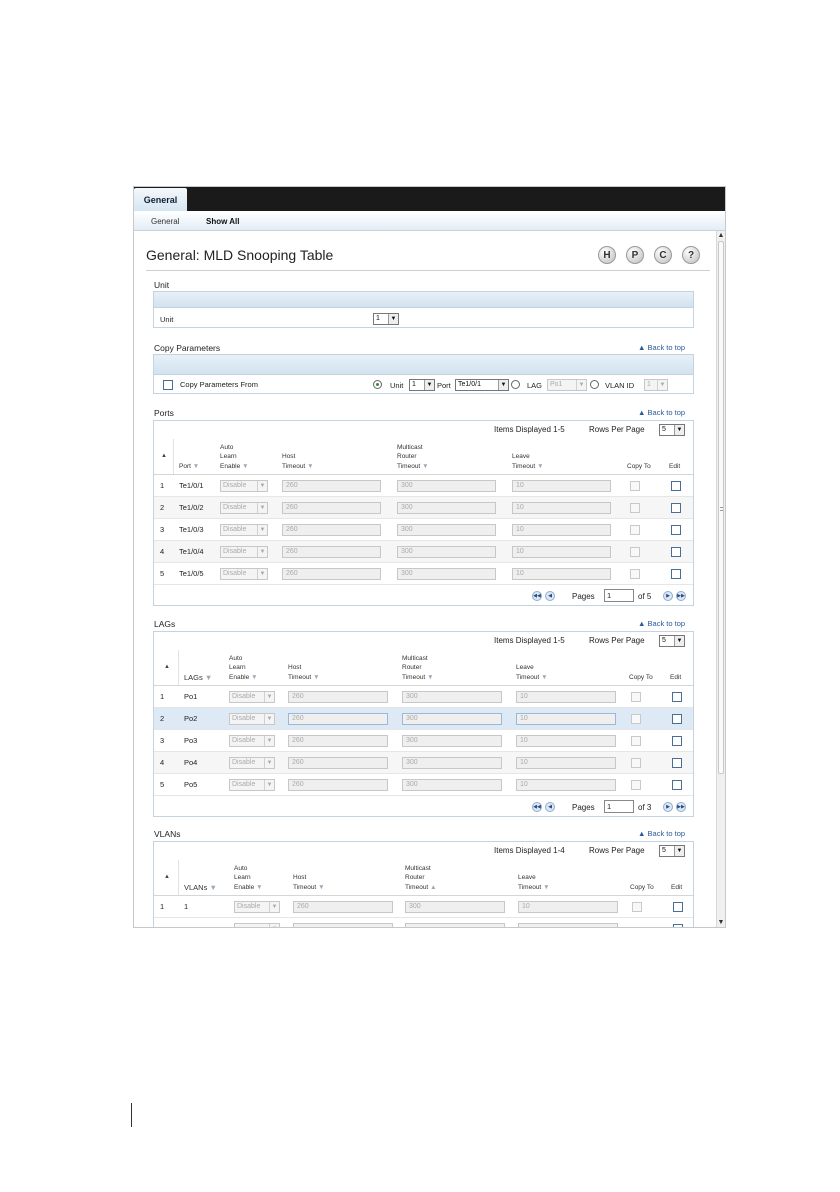  Describe the element at coordinates (721, 507) in the screenshot. I see `scroll-thumb` at that location.